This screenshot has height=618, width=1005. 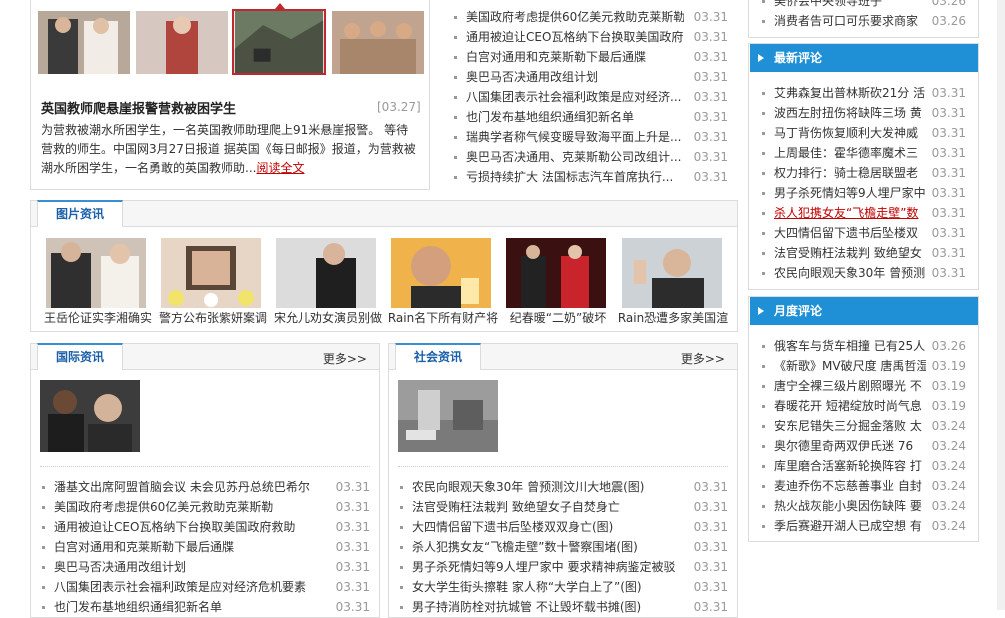 What do you see at coordinates (80, 213) in the screenshot?
I see `tab-photo-news: 图片资讯` at bounding box center [80, 213].